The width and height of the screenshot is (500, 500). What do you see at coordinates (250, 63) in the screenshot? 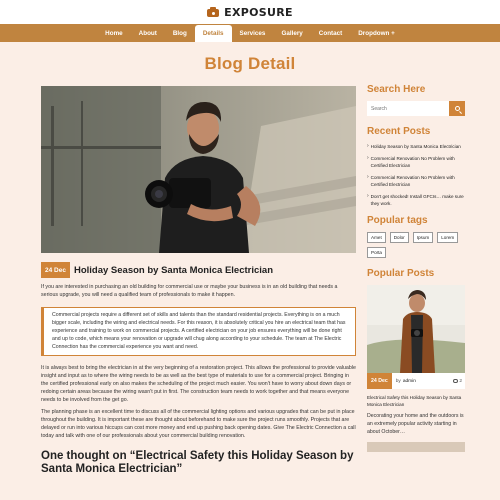
I see `page-title: Blog Detail` at bounding box center [250, 63].